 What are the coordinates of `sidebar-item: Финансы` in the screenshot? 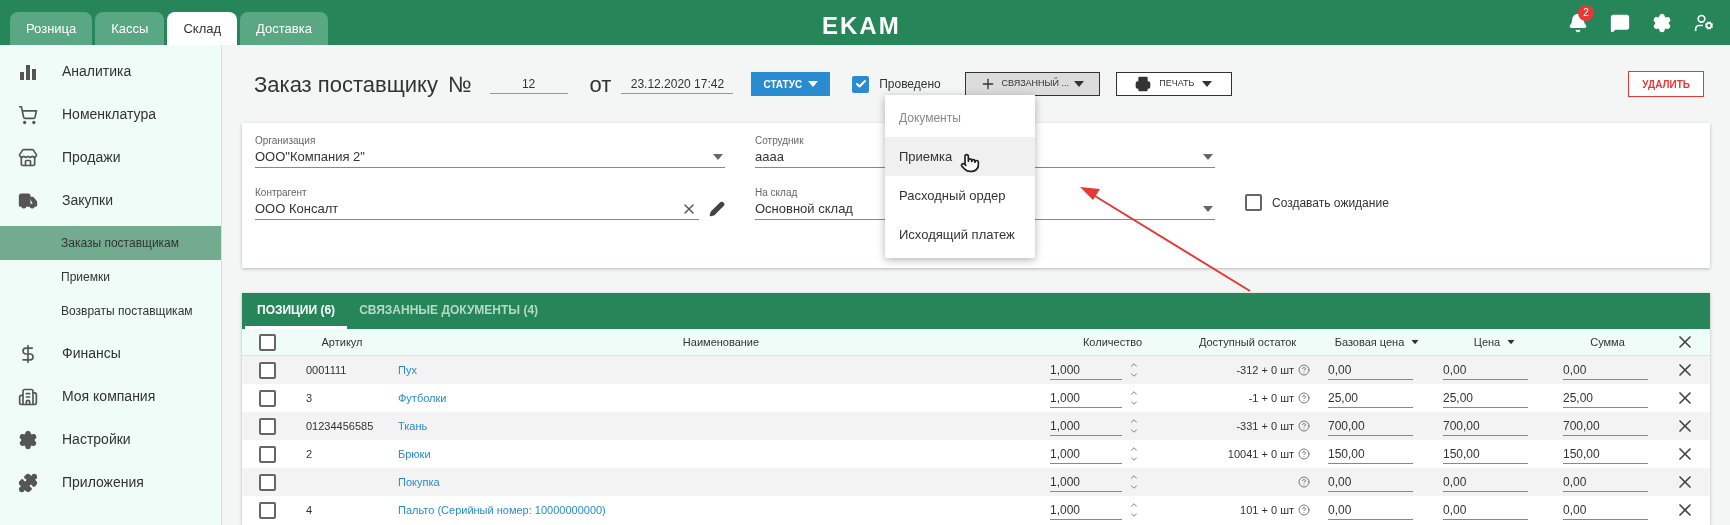 It's located at (110, 353).